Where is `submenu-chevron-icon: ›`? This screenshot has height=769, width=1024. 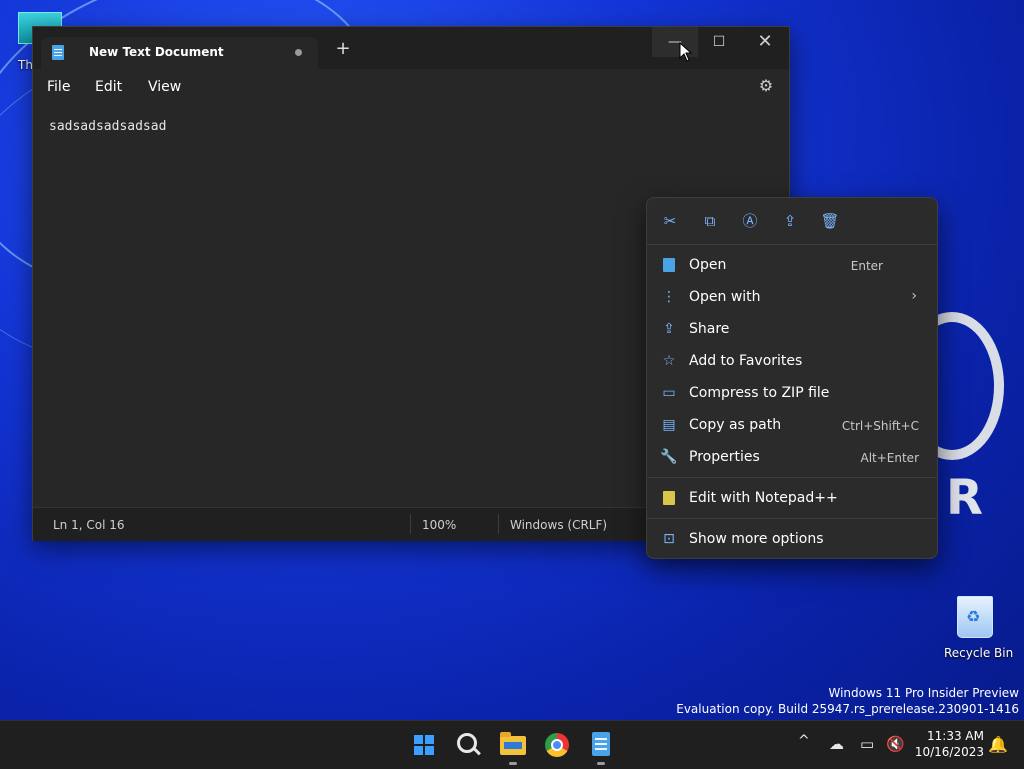 submenu-chevron-icon: › is located at coordinates (914, 296).